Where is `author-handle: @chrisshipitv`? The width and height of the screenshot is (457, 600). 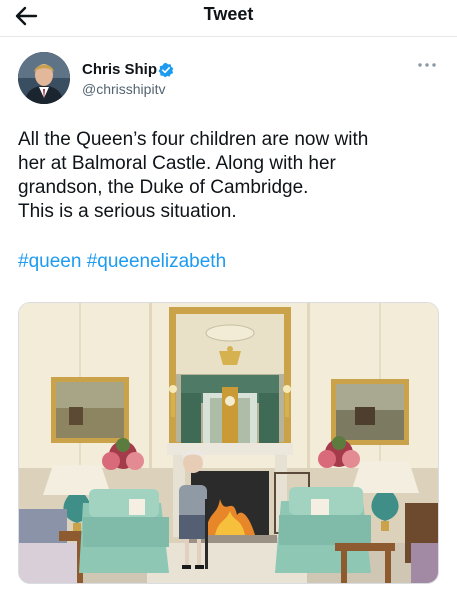 author-handle: @chrisshipitv is located at coordinates (123, 89).